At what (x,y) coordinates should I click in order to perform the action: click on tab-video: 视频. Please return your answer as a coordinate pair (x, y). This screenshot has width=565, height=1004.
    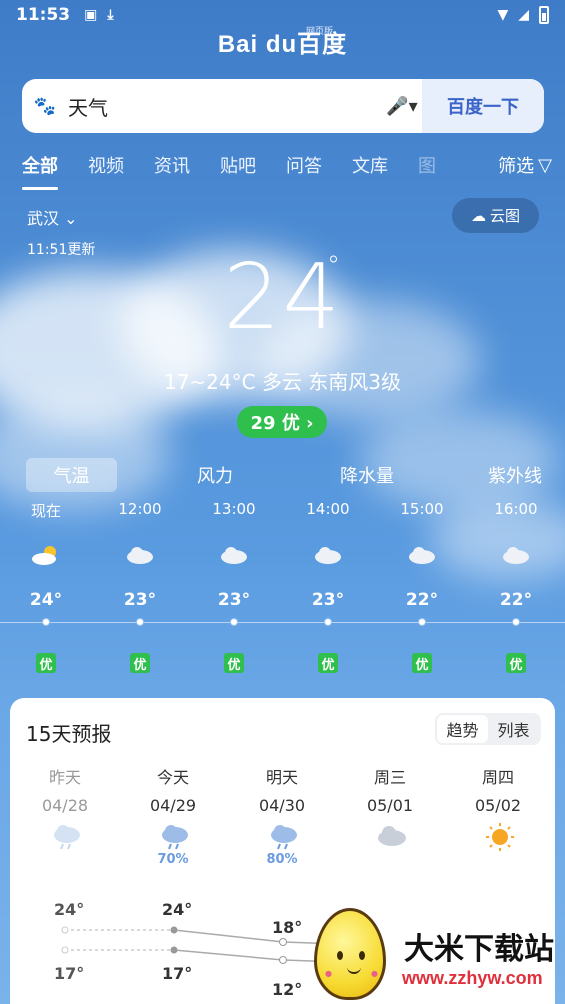
    Looking at the image, I should click on (106, 165).